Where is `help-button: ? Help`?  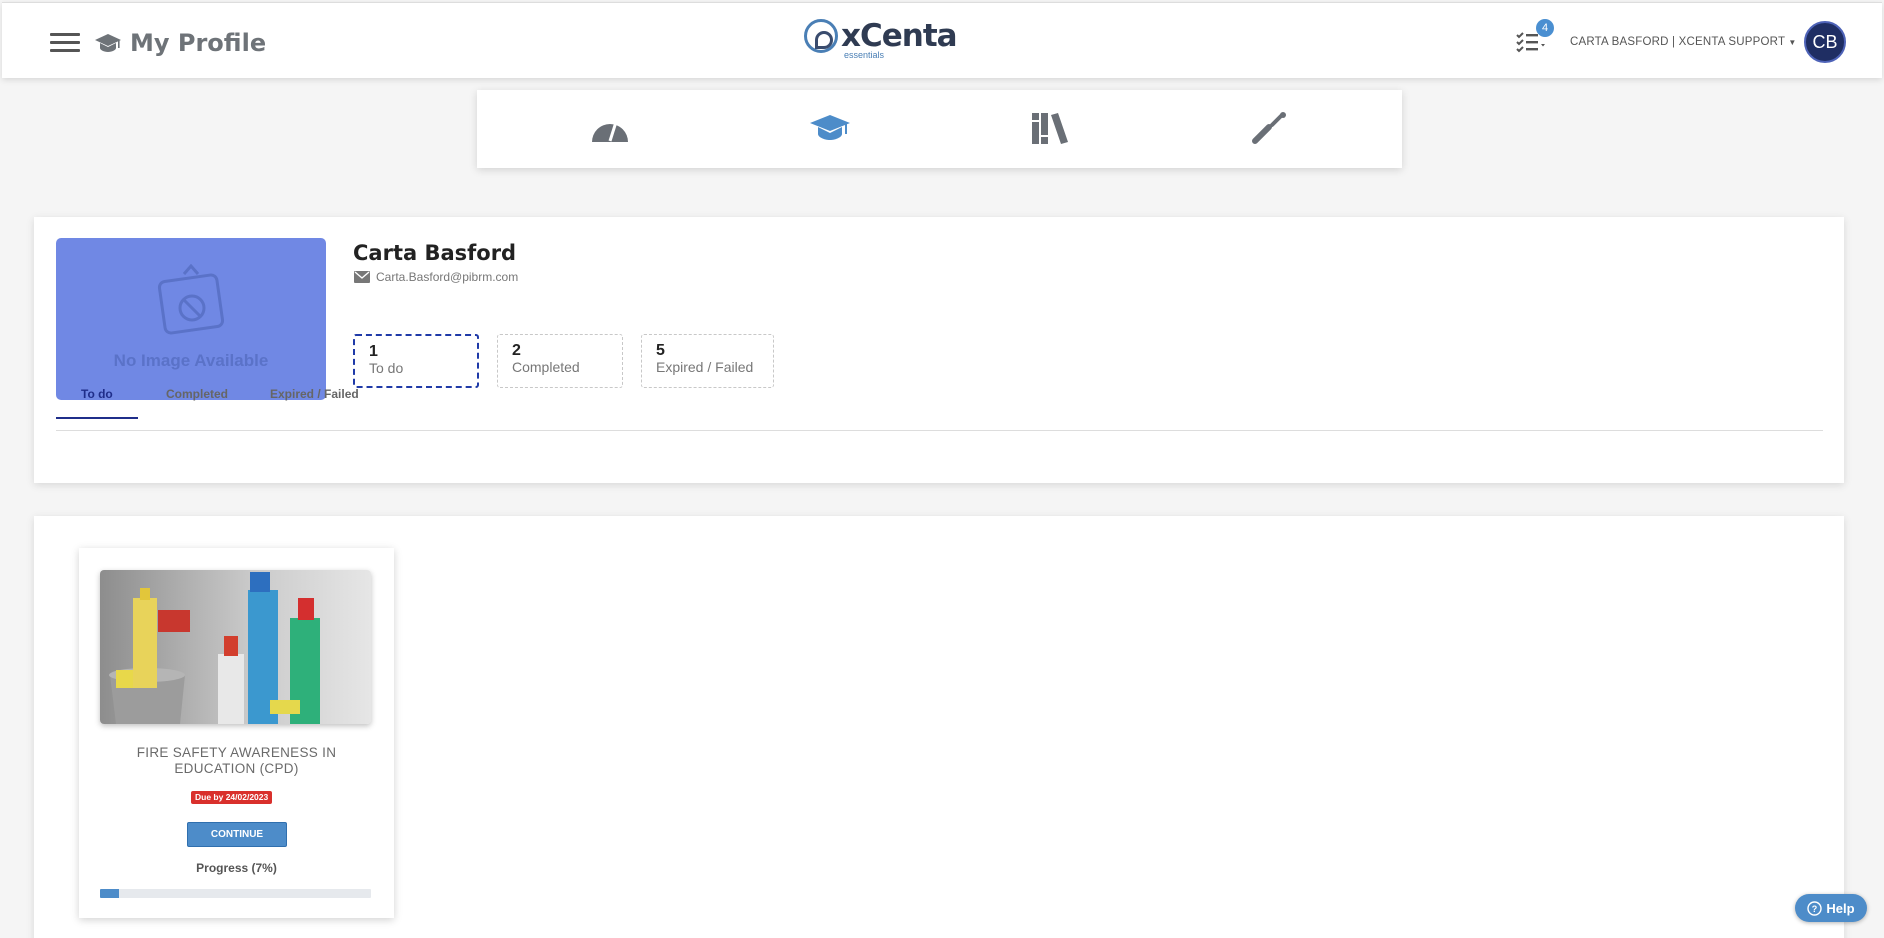
help-button: ? Help is located at coordinates (1831, 908).